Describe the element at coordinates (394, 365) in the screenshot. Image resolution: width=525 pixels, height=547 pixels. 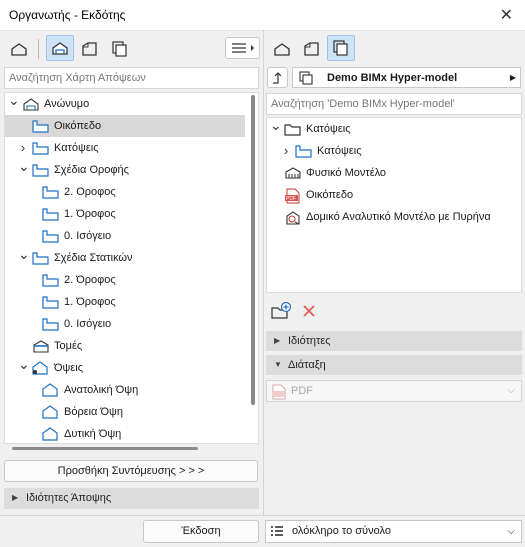
I see `layout-header: ▼ Διάταξη` at that location.